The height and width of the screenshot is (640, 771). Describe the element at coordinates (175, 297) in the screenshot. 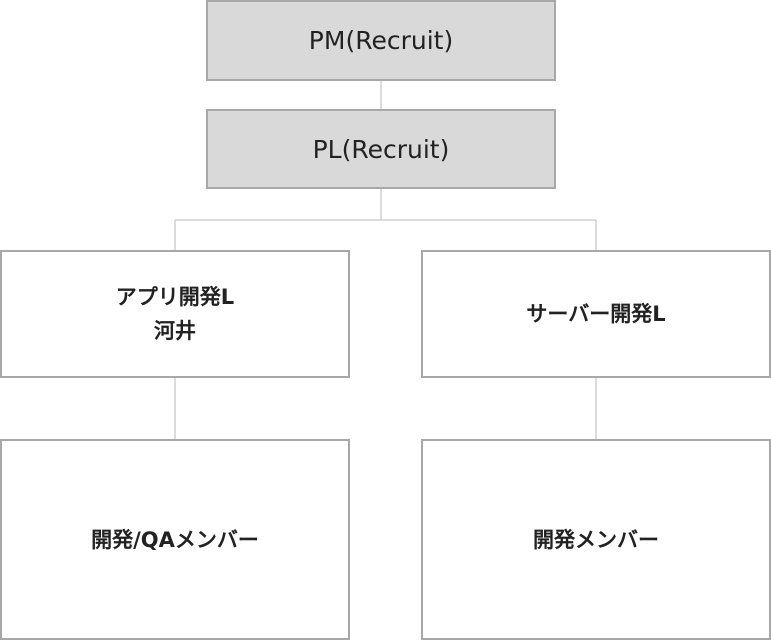

I see `app-lead-title: アプリ開発L` at that location.